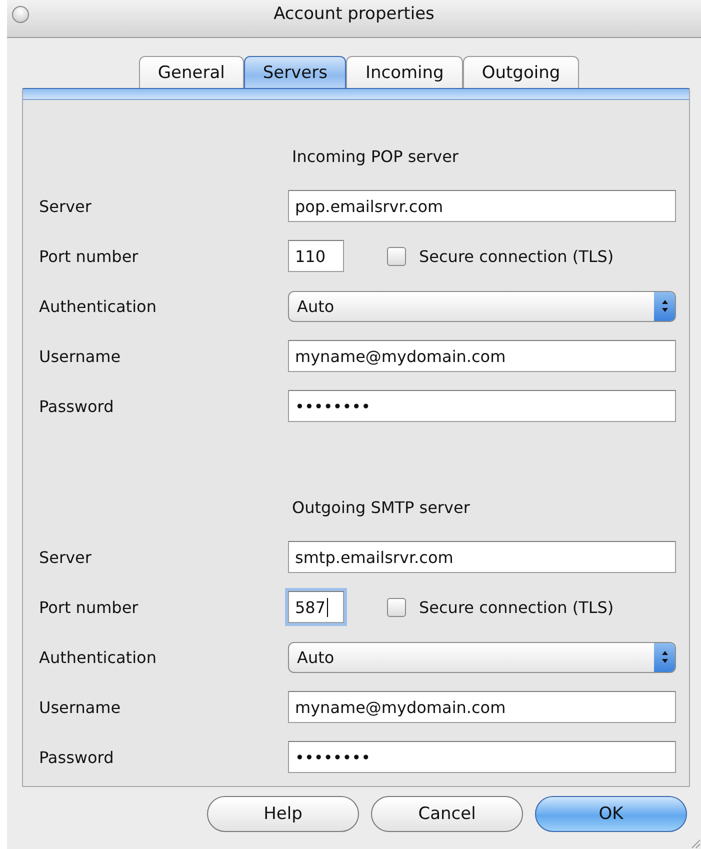  What do you see at coordinates (404, 72) in the screenshot?
I see `tab: Incoming` at bounding box center [404, 72].